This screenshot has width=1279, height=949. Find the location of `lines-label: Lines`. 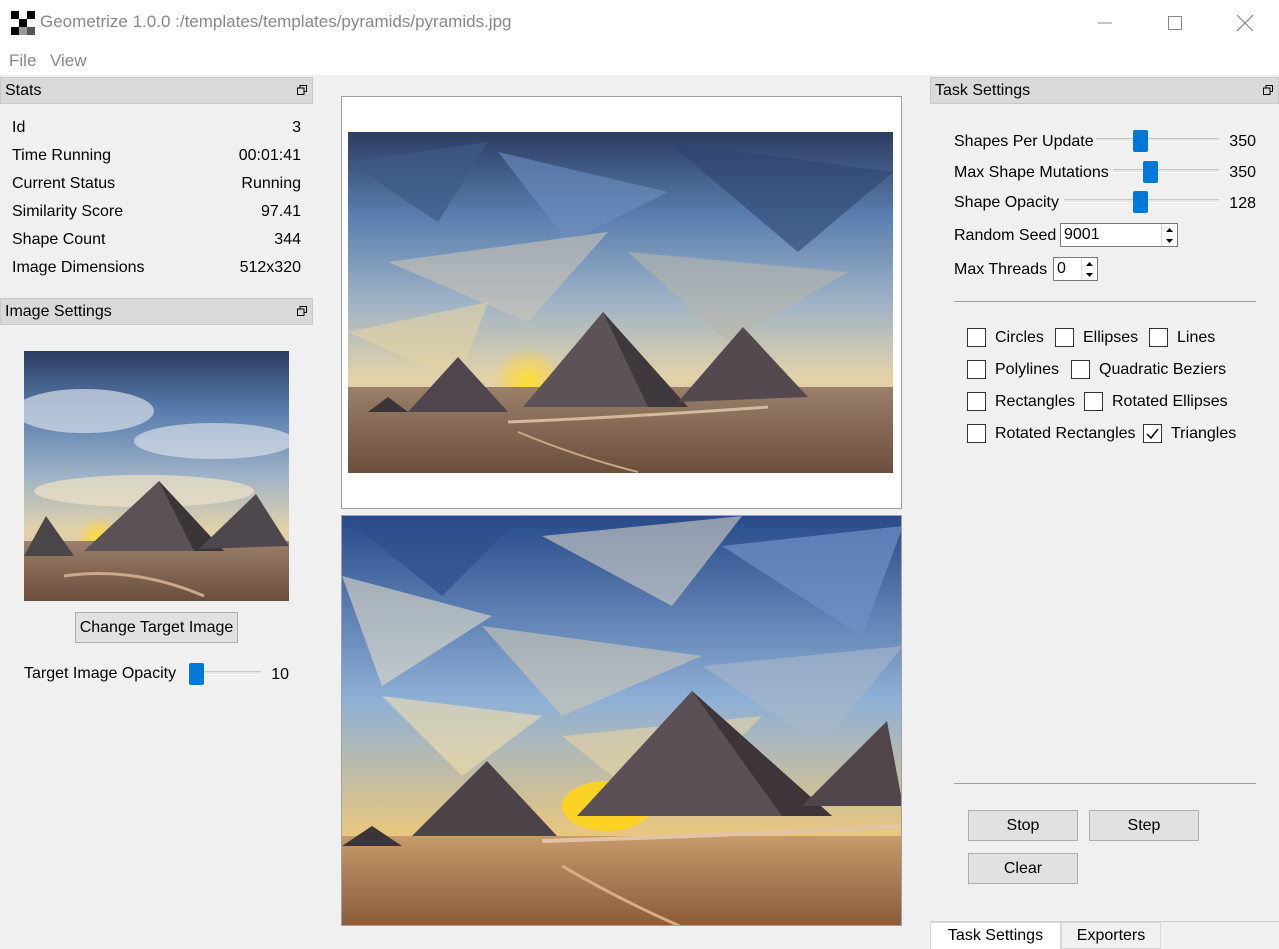

lines-label: Lines is located at coordinates (1196, 337).